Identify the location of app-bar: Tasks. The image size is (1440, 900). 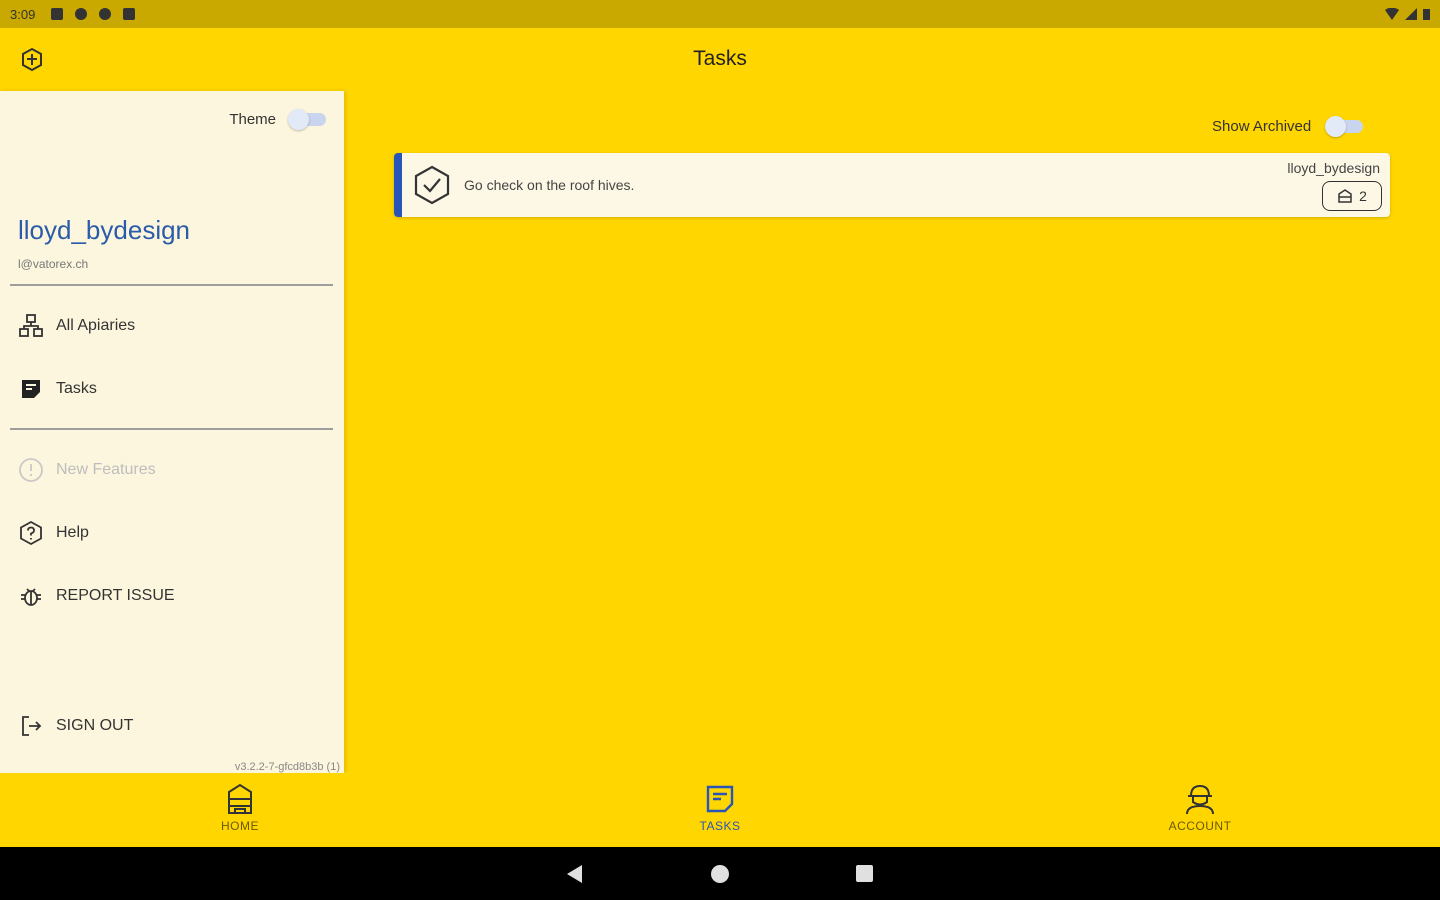
(720, 59).